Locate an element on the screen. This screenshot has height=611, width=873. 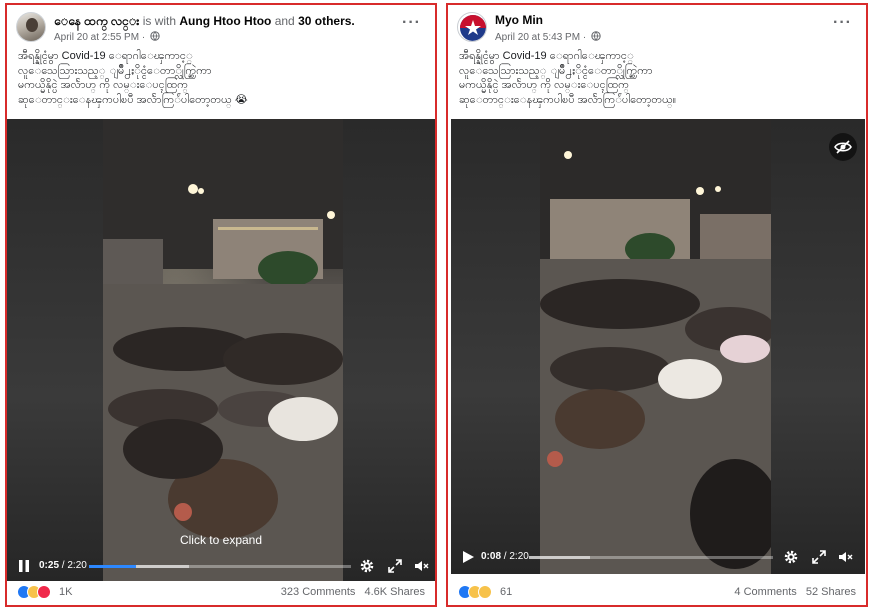
tagged-name: Aung Htoo Htoo is located at coordinates (225, 21).